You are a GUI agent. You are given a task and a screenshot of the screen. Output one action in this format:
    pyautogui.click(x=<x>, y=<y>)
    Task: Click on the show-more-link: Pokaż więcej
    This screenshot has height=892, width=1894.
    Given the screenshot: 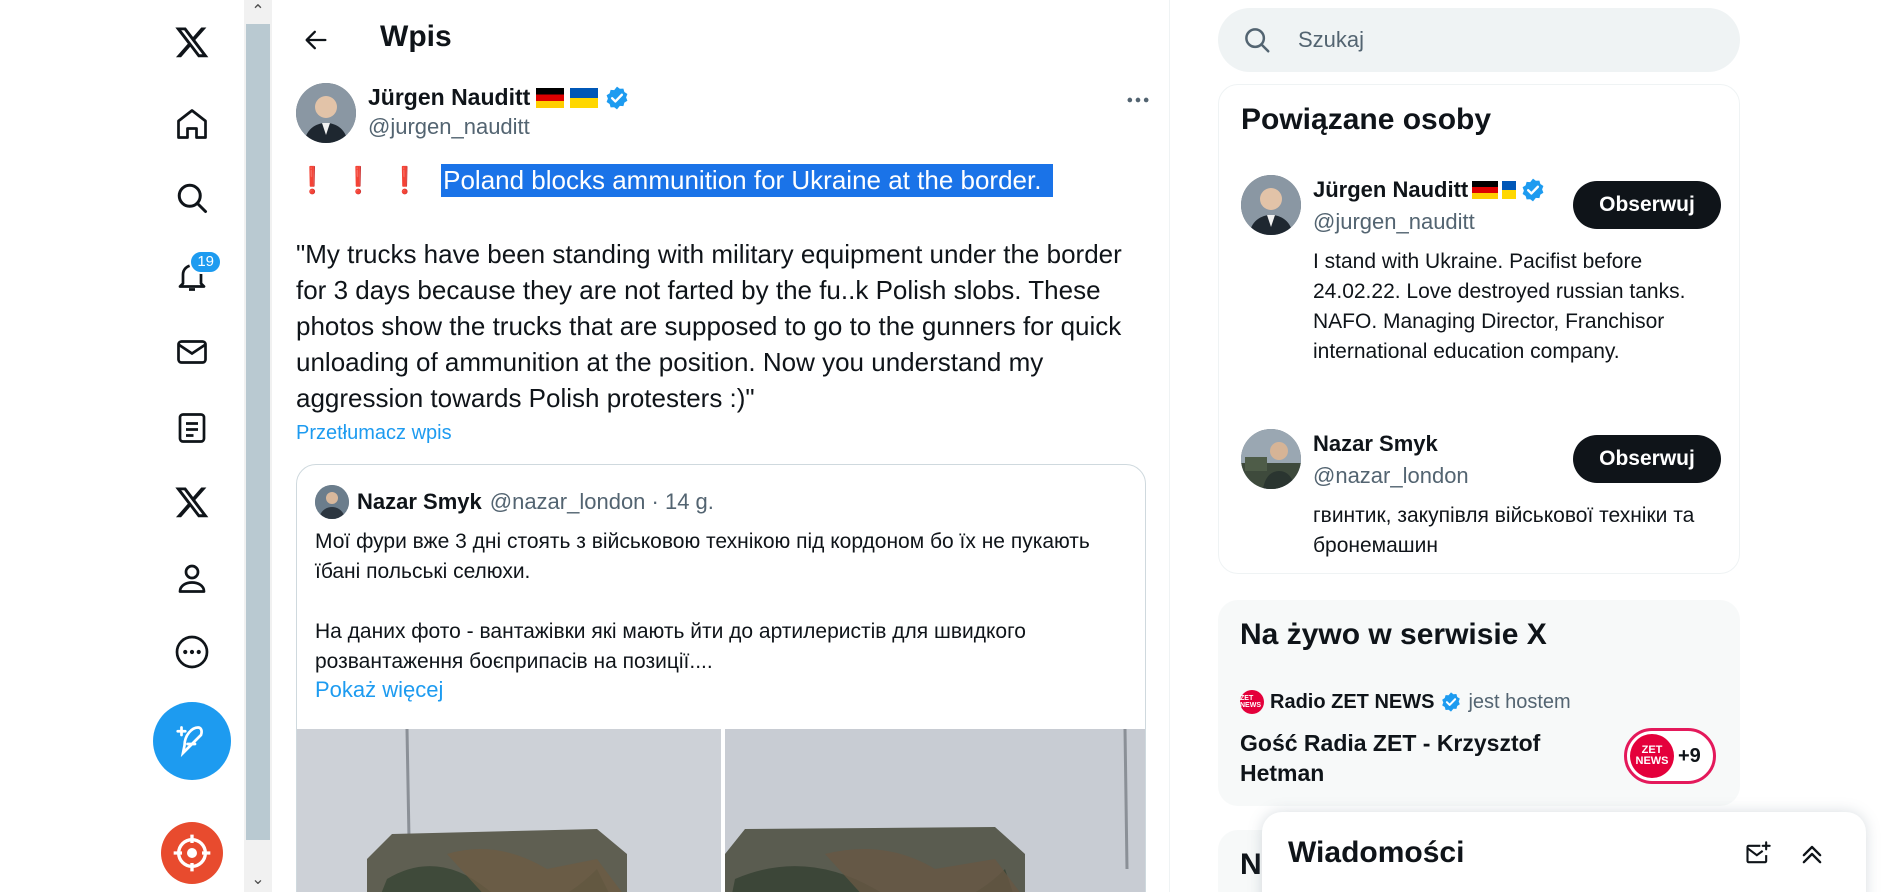 What is the action you would take?
    pyautogui.click(x=379, y=690)
    